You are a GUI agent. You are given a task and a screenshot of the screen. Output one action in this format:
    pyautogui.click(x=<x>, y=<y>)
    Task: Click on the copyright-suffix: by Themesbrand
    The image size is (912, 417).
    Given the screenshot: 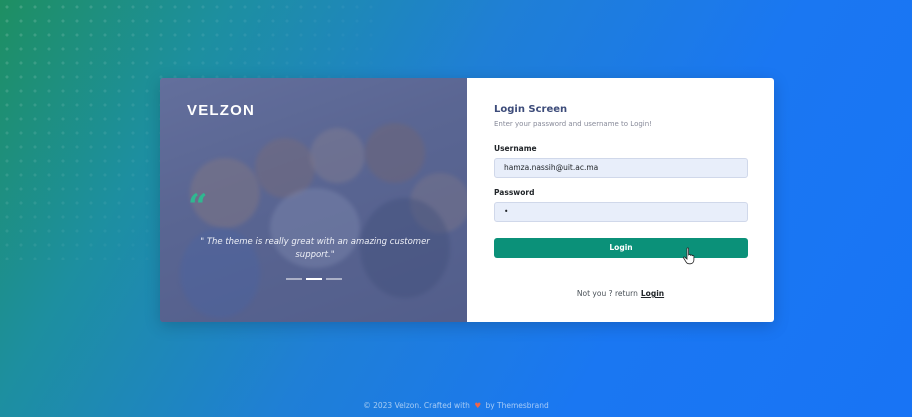 What is the action you would take?
    pyautogui.click(x=517, y=405)
    